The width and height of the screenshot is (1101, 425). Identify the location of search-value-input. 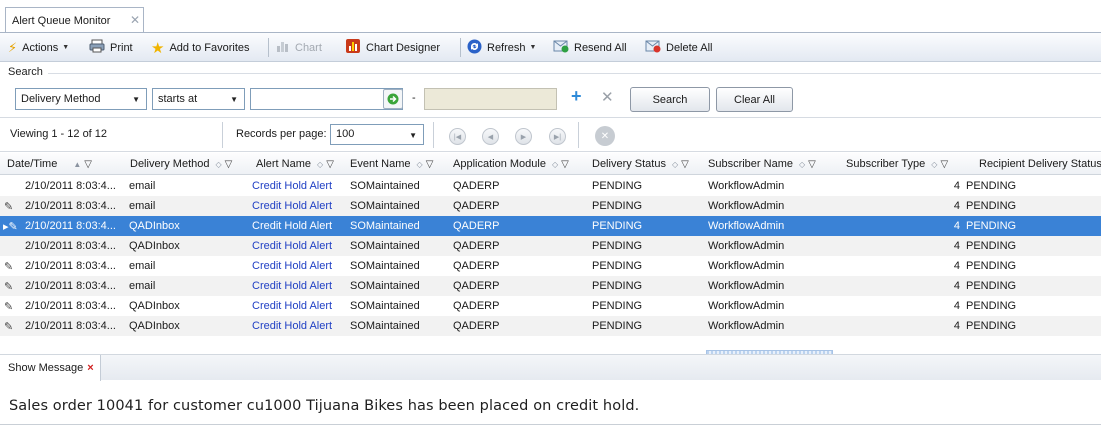
(326, 99).